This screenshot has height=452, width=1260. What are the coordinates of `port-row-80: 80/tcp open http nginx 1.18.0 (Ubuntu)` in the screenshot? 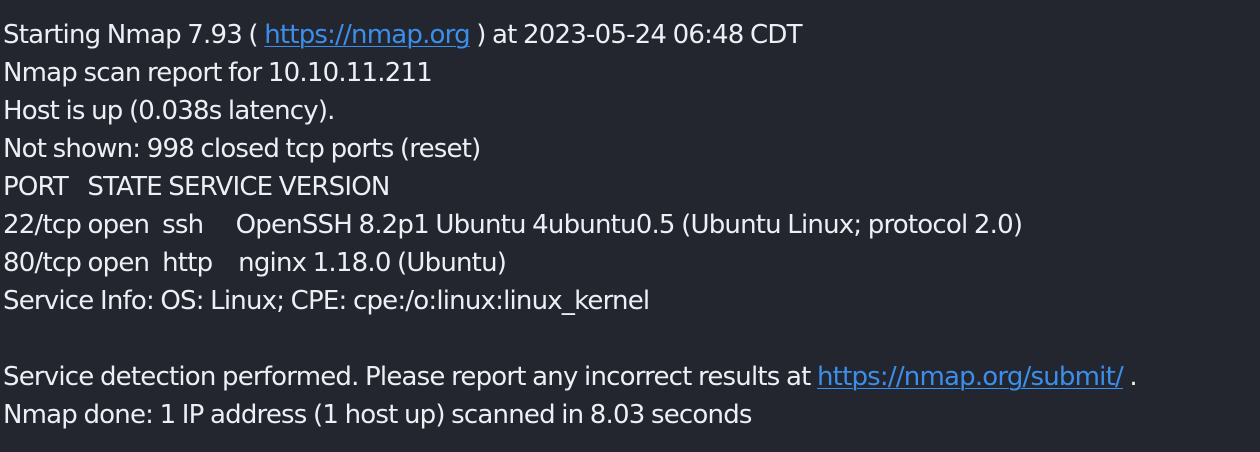 It's located at (255, 263).